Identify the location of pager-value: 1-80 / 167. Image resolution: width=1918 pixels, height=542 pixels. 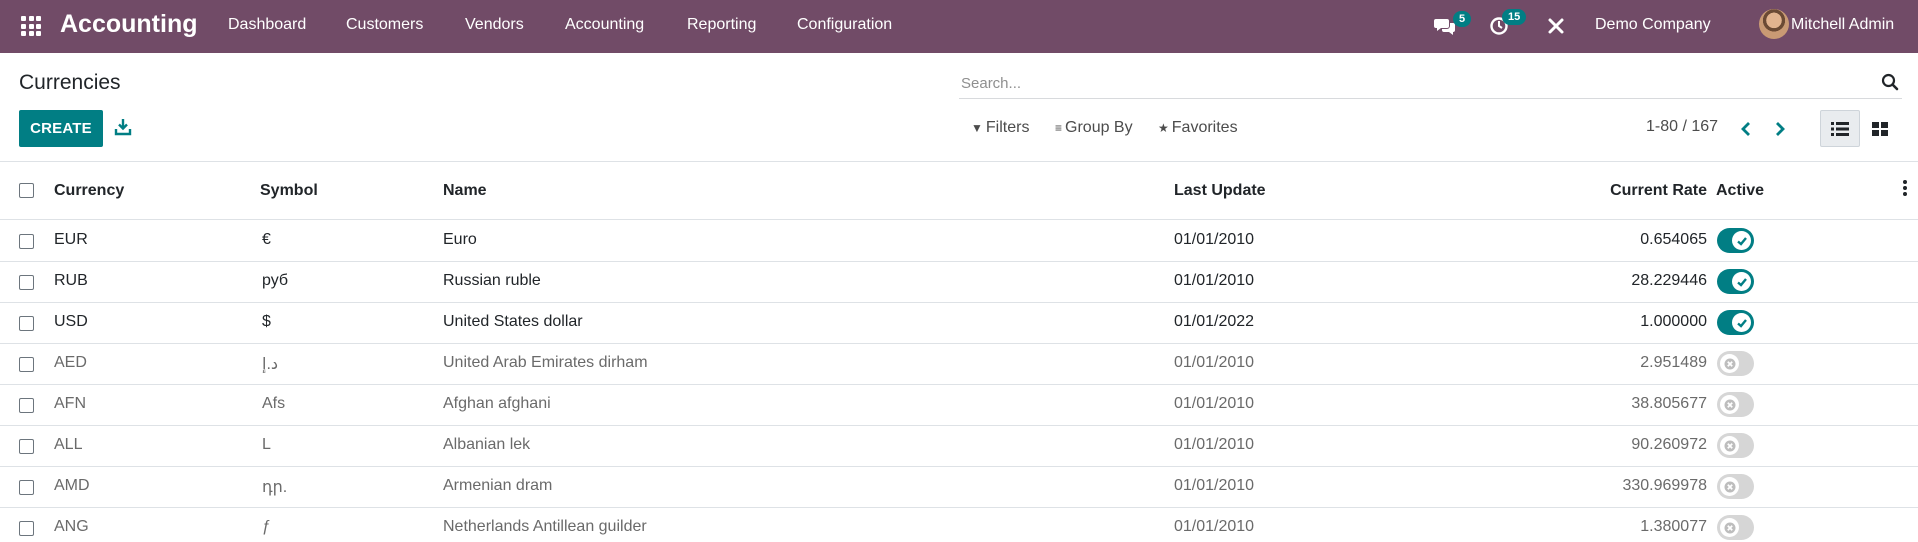
(1682, 127).